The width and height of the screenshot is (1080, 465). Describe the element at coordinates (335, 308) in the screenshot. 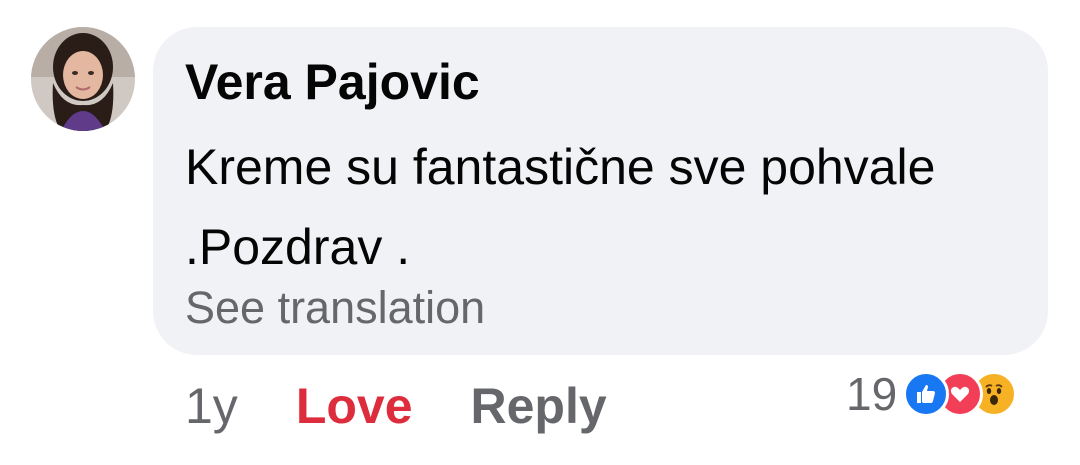

I see `see-translation-link: See translation` at that location.